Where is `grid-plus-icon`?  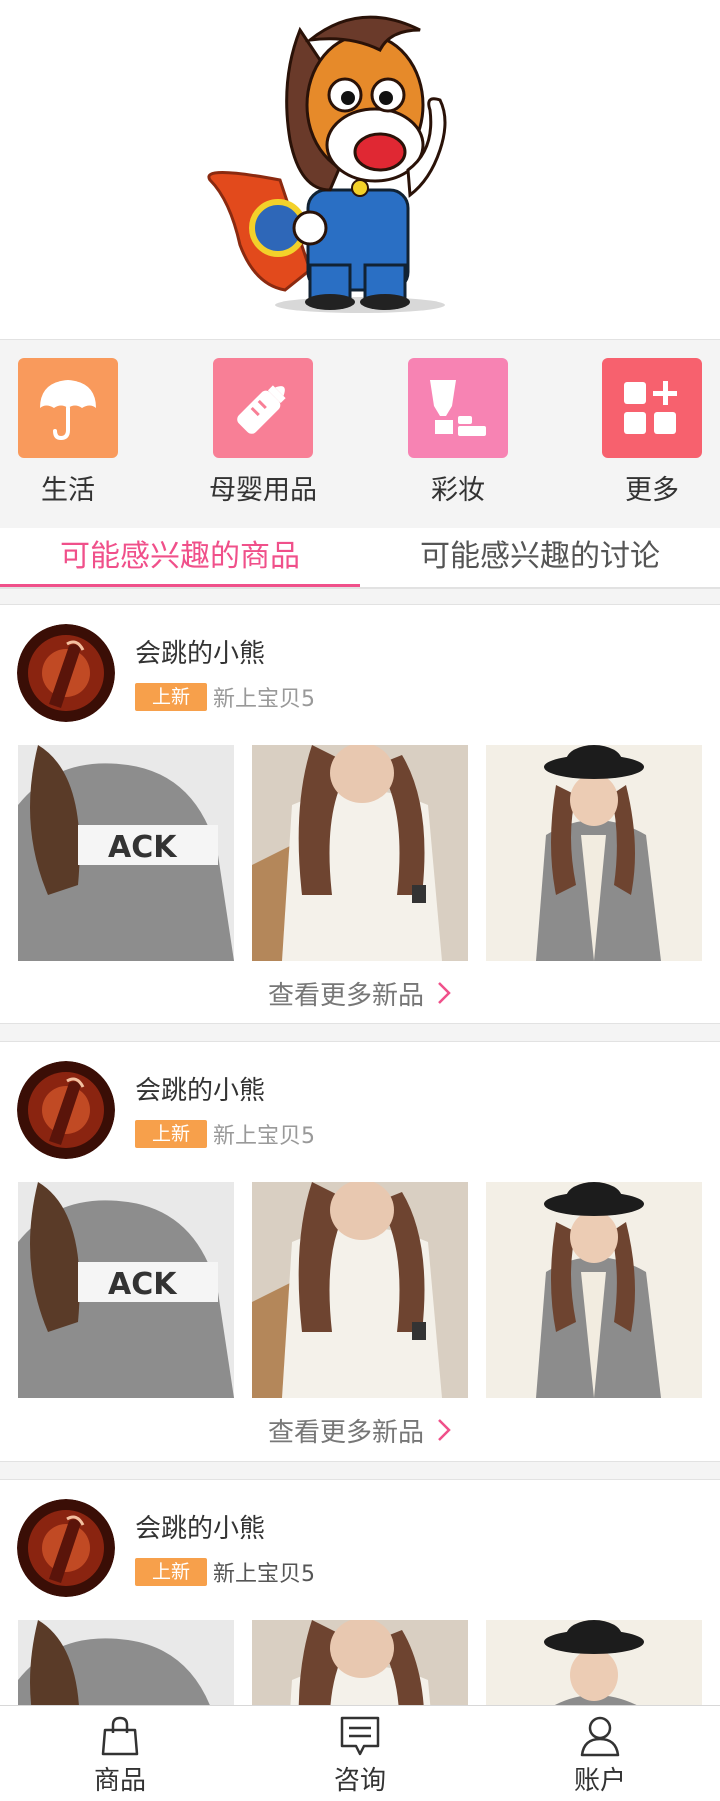
grid-plus-icon is located at coordinates (652, 408).